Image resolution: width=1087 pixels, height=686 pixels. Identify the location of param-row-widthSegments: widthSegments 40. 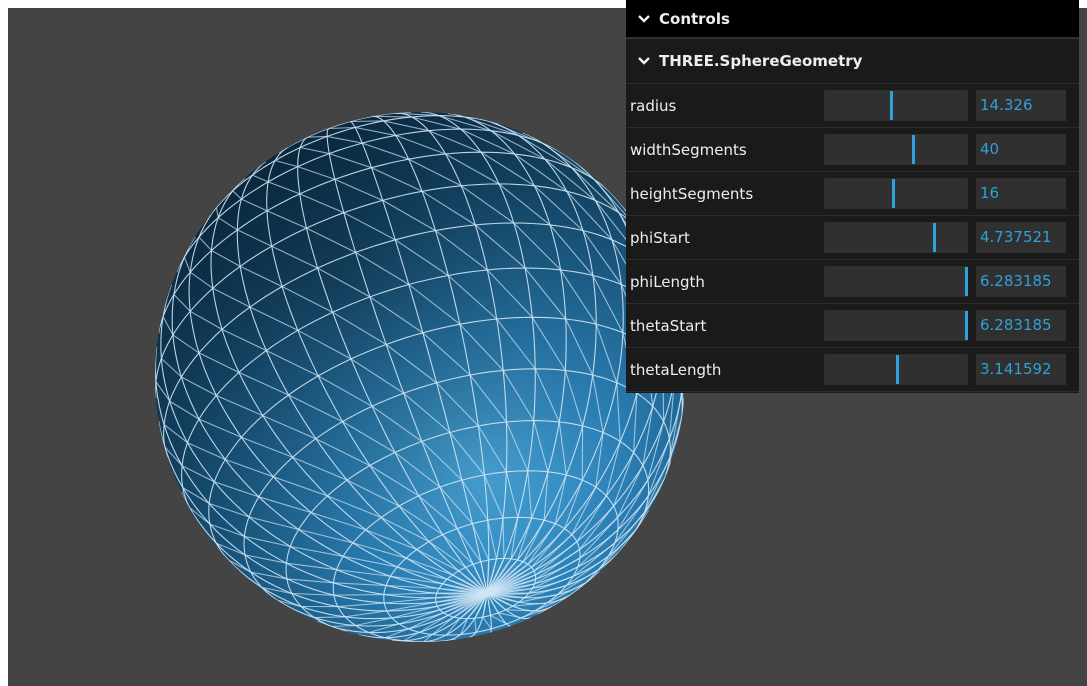
(852, 150).